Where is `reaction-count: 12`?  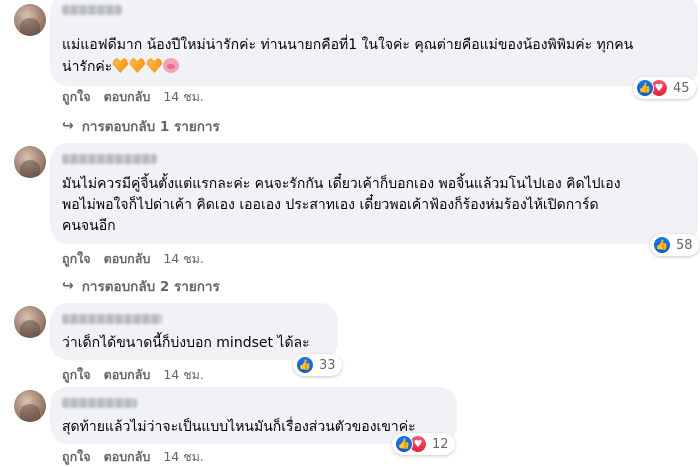 reaction-count: 12 is located at coordinates (440, 444).